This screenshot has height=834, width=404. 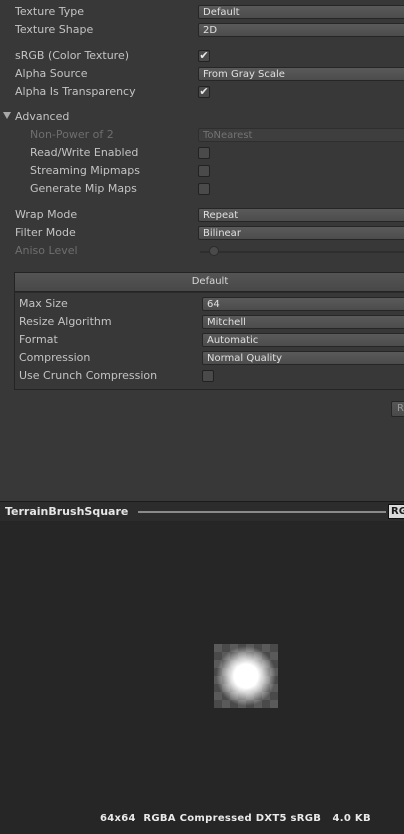 What do you see at coordinates (303, 304) in the screenshot?
I see `max-size-dropdown: 64` at bounding box center [303, 304].